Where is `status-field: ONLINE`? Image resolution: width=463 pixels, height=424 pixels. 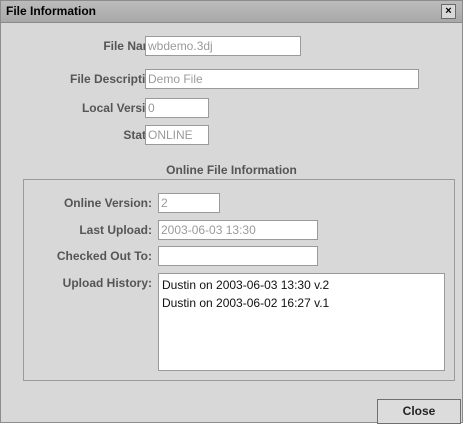 status-field: ONLINE is located at coordinates (177, 135).